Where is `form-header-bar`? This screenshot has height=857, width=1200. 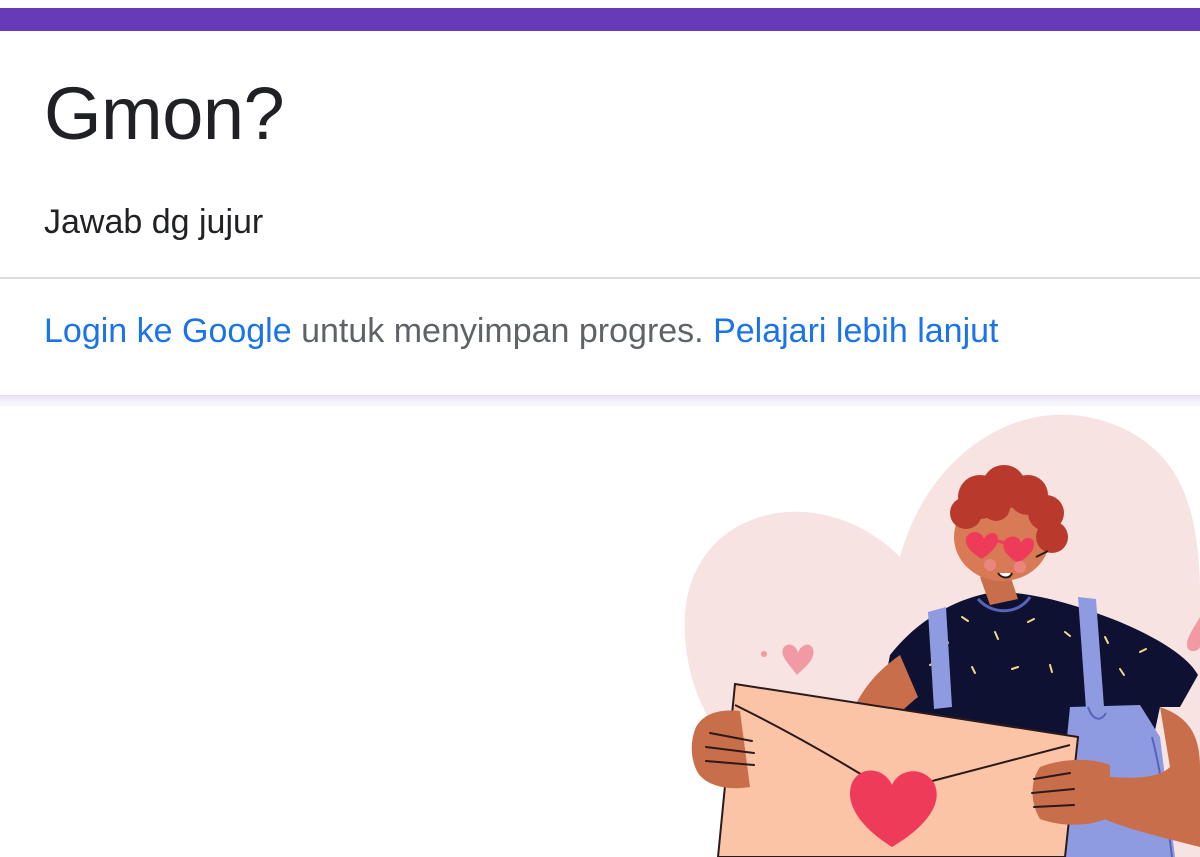 form-header-bar is located at coordinates (600, 15).